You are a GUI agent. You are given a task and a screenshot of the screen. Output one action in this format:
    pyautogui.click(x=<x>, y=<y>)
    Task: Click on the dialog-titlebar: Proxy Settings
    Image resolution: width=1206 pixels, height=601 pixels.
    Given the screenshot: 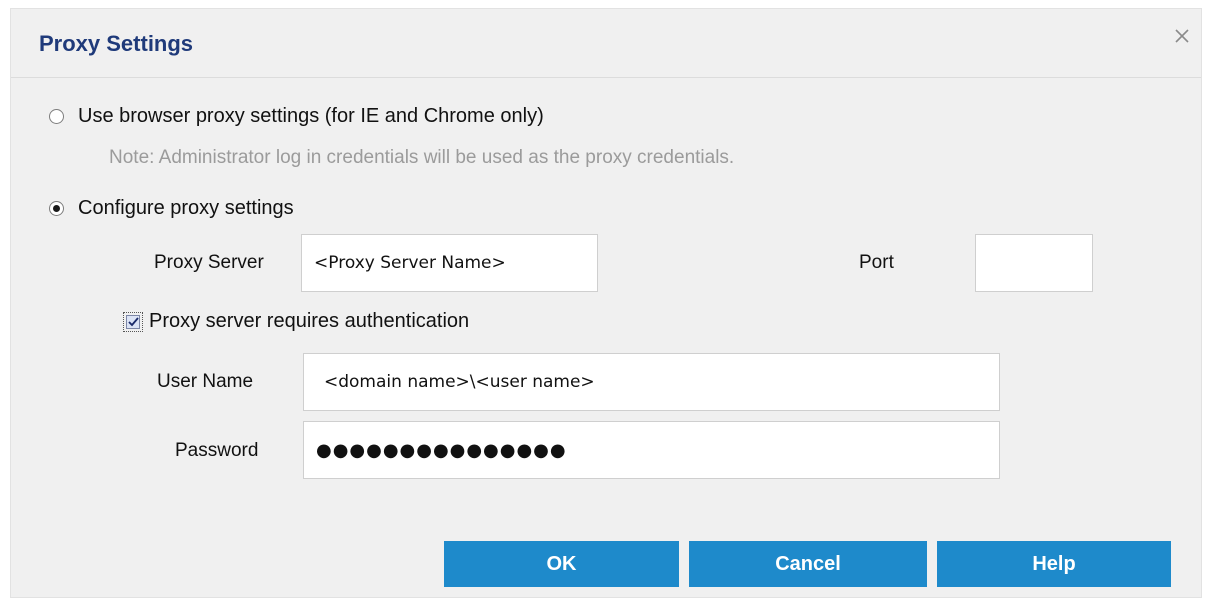 What is the action you would take?
    pyautogui.click(x=606, y=44)
    